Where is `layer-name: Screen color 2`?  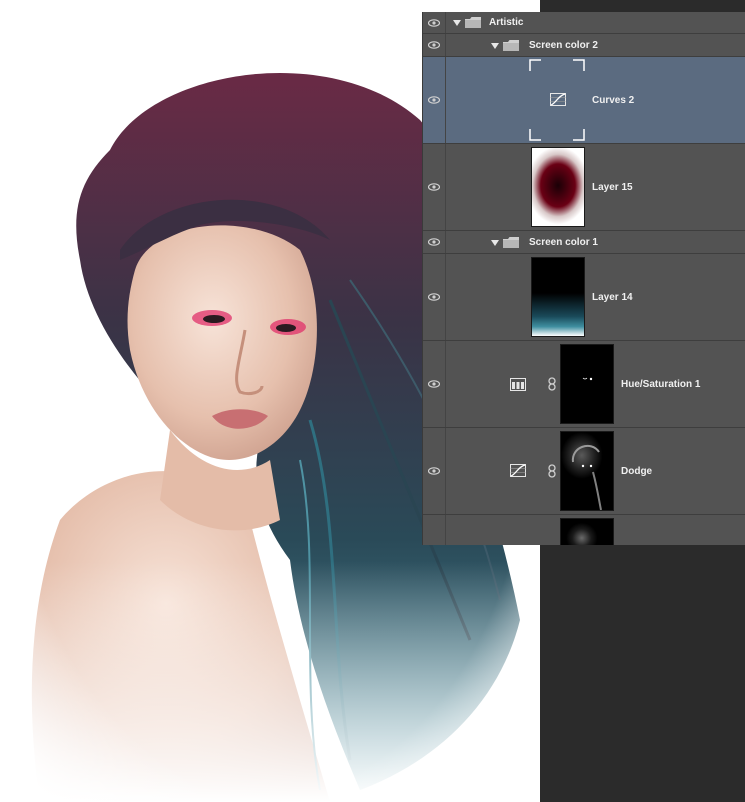
layer-name: Screen color 2 is located at coordinates (563, 45).